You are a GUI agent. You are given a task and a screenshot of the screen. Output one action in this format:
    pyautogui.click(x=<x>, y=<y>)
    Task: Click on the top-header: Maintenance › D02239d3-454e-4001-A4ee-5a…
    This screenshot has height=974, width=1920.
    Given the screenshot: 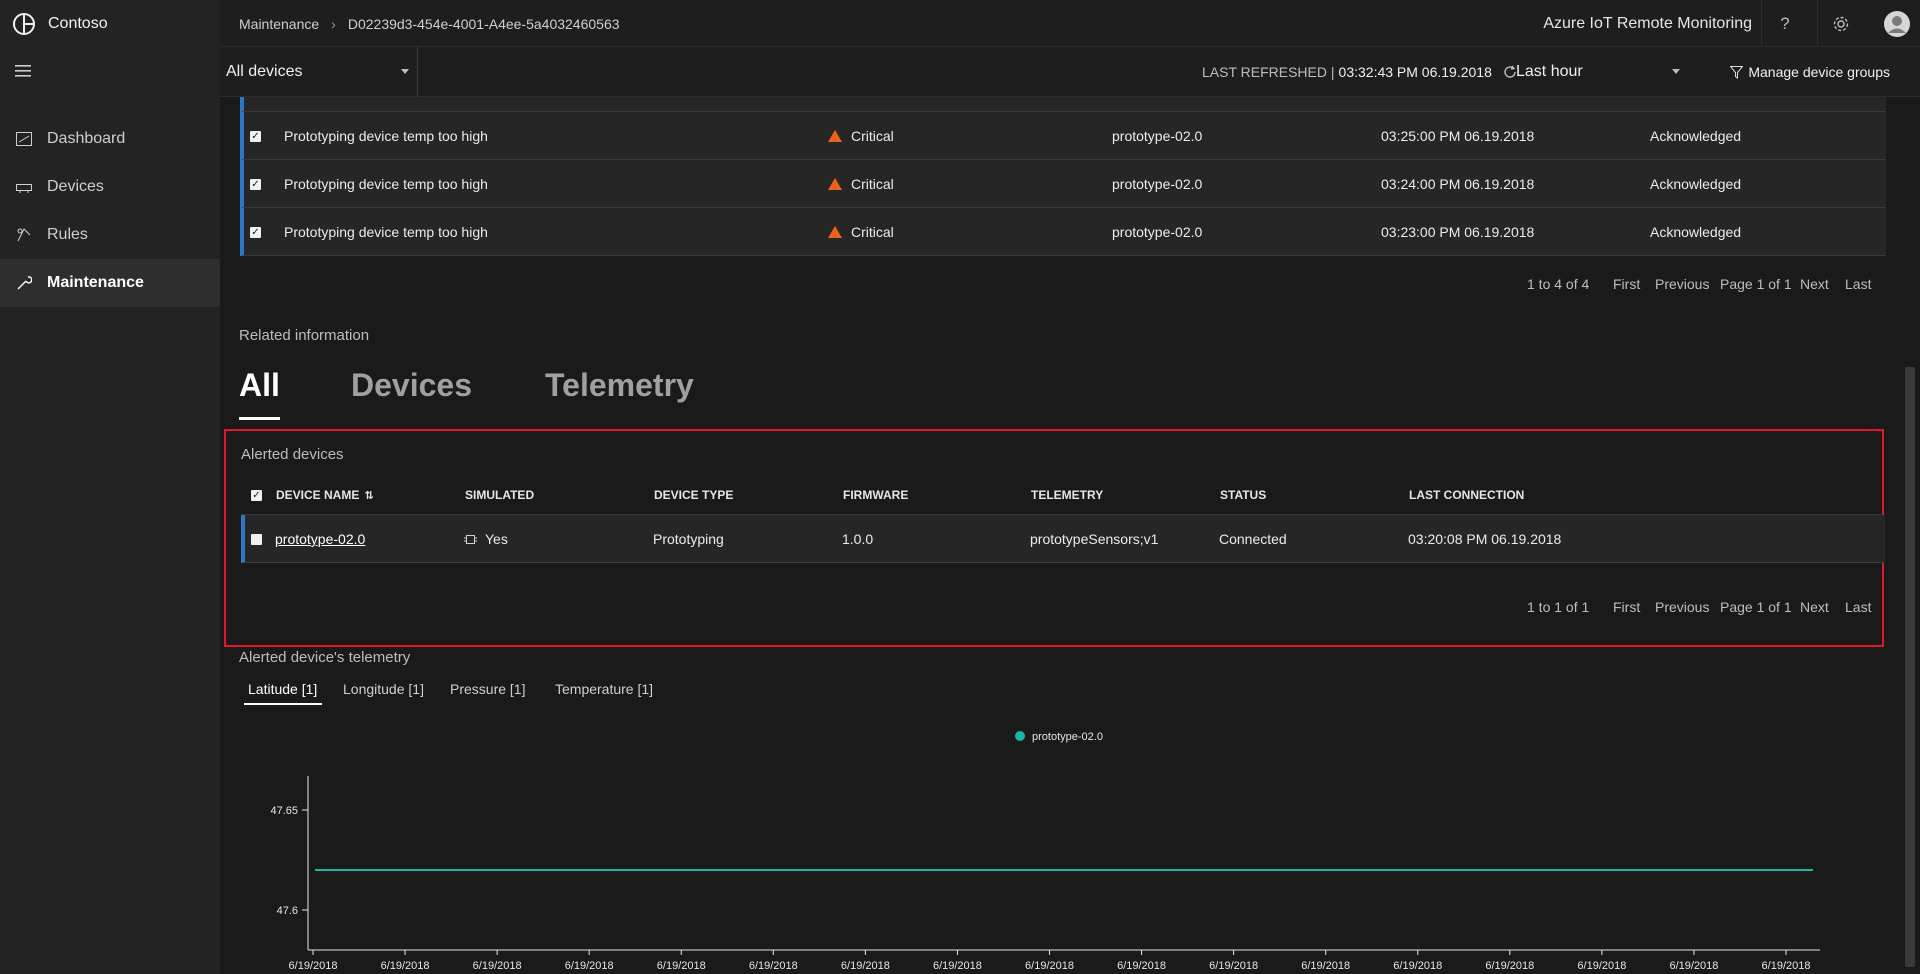 What is the action you would take?
    pyautogui.click(x=1070, y=23)
    